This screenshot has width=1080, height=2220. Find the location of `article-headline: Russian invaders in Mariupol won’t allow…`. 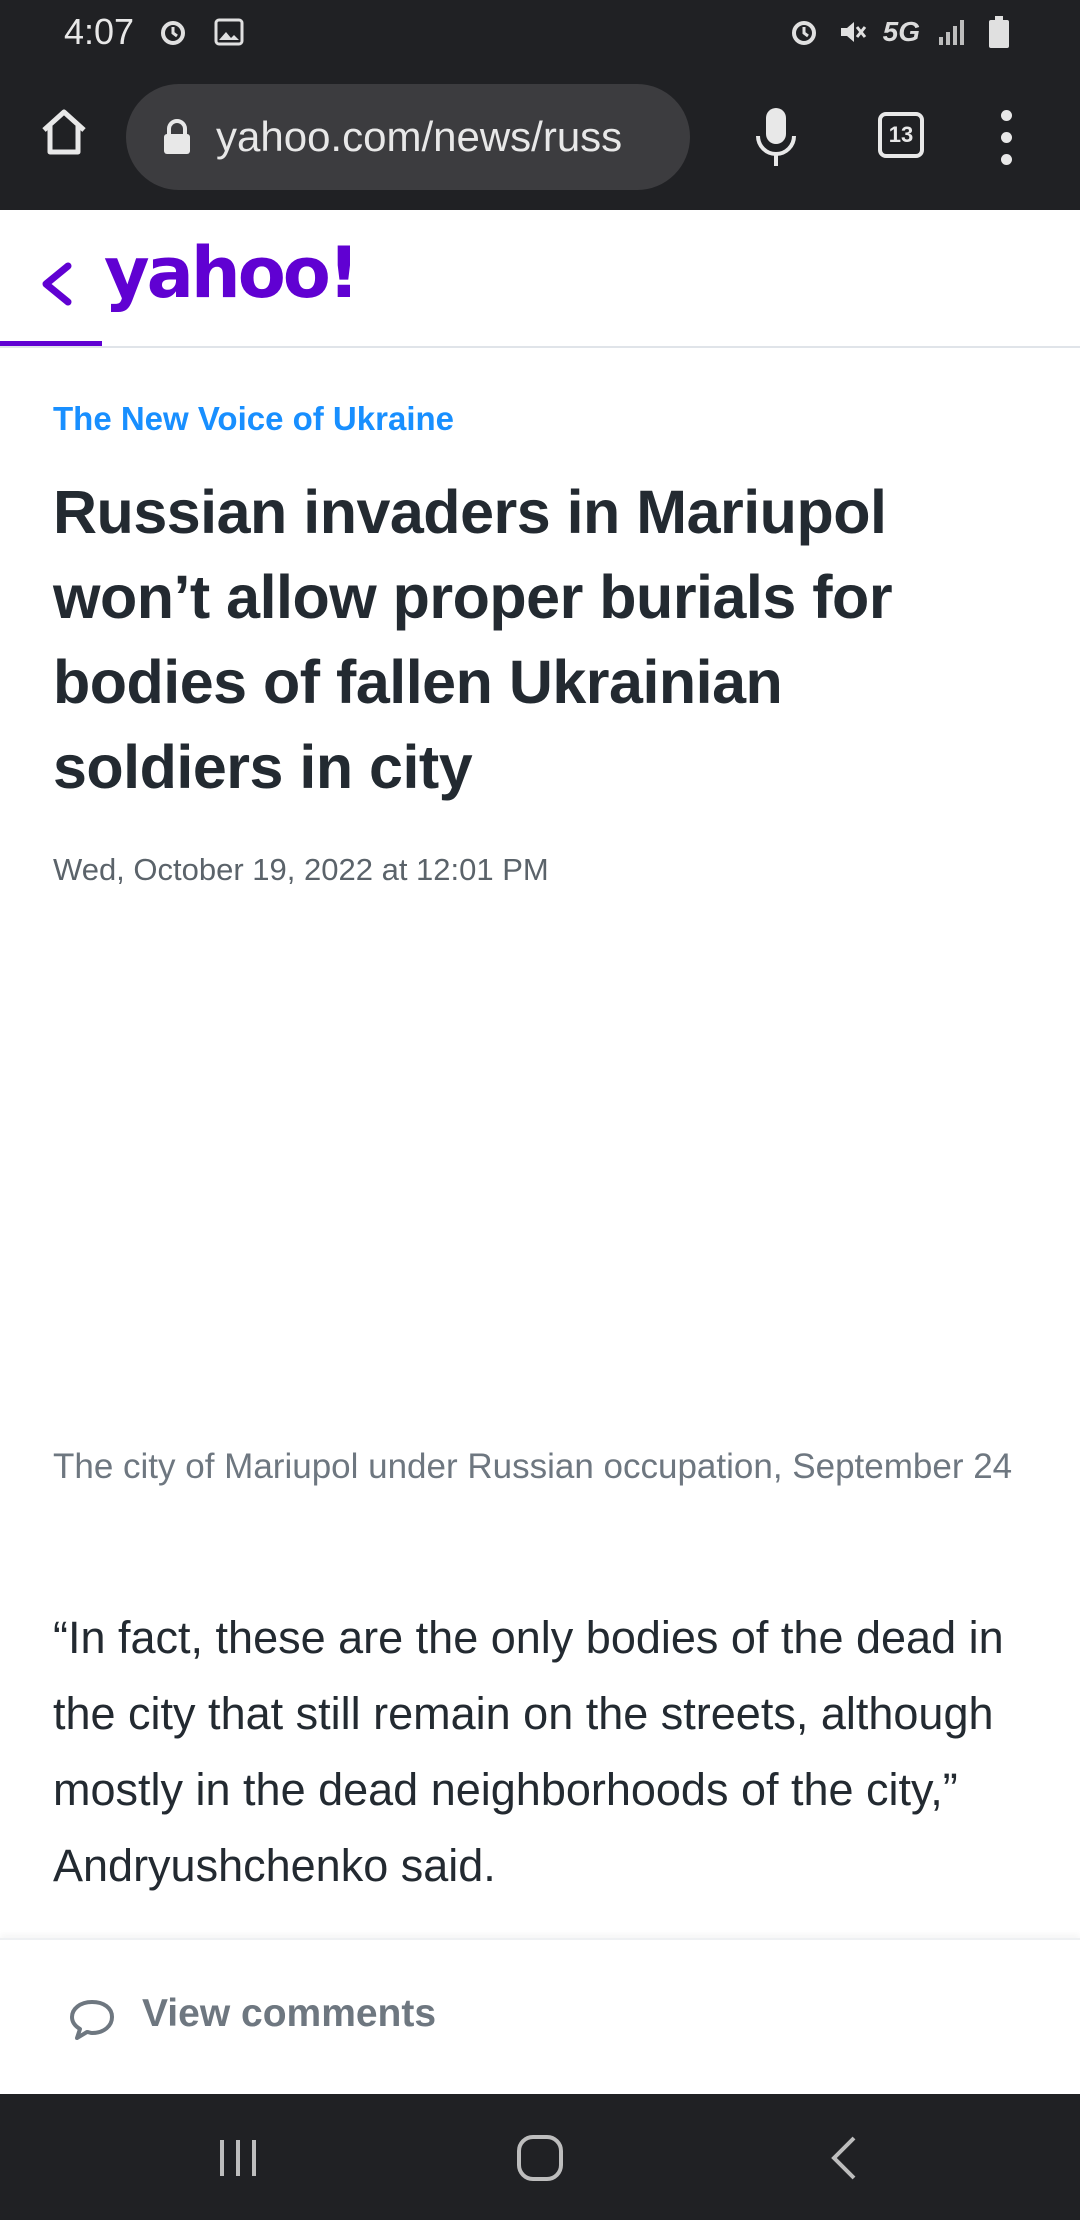

article-headline: Russian invaders in Mariupol won’t allow… is located at coordinates (473, 639).